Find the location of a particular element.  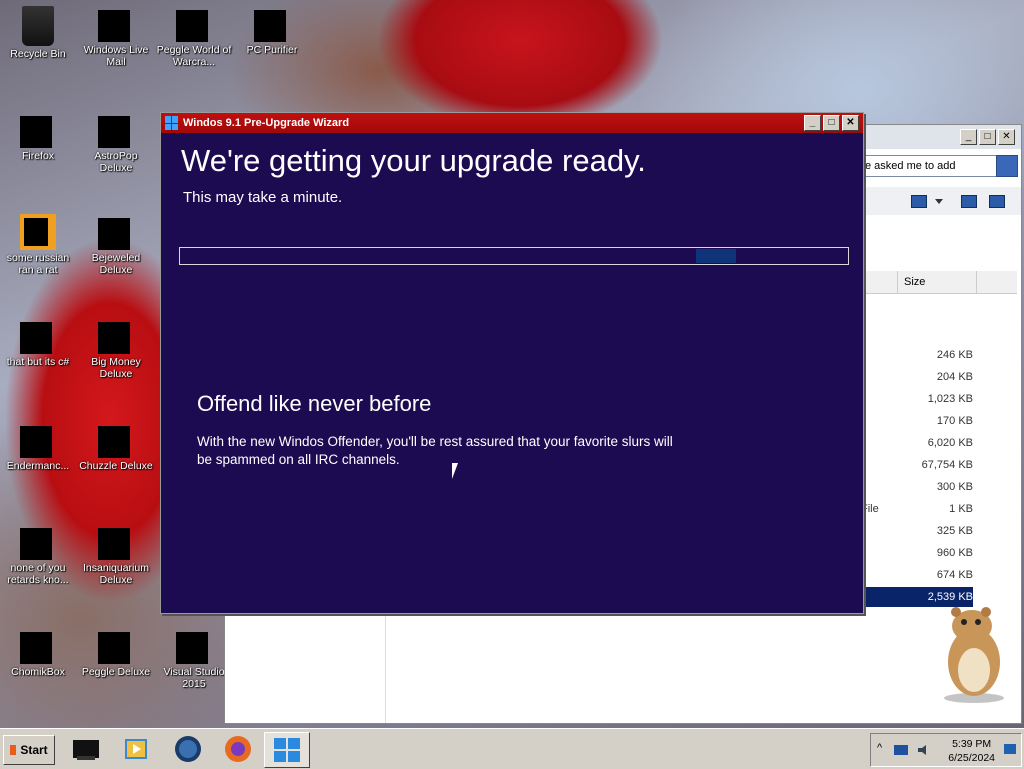

taskbar-firefox-button is located at coordinates (238, 749).